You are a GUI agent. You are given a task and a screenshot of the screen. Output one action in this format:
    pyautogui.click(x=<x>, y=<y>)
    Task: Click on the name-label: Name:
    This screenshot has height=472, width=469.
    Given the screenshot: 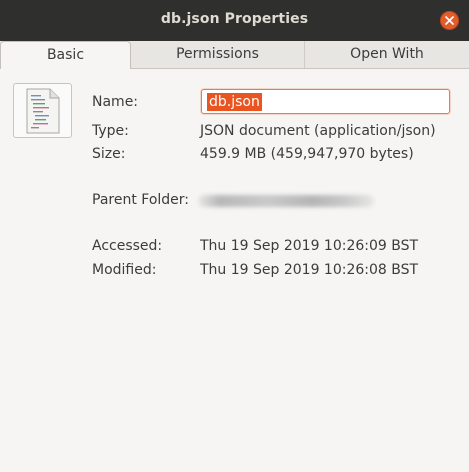 What is the action you would take?
    pyautogui.click(x=115, y=102)
    